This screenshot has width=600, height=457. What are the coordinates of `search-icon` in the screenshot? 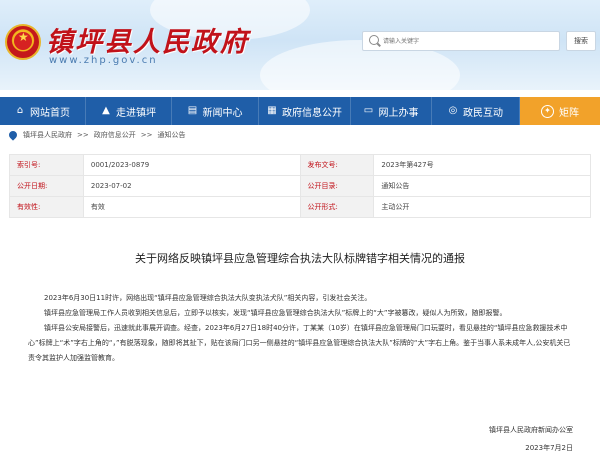 It's located at (374, 40).